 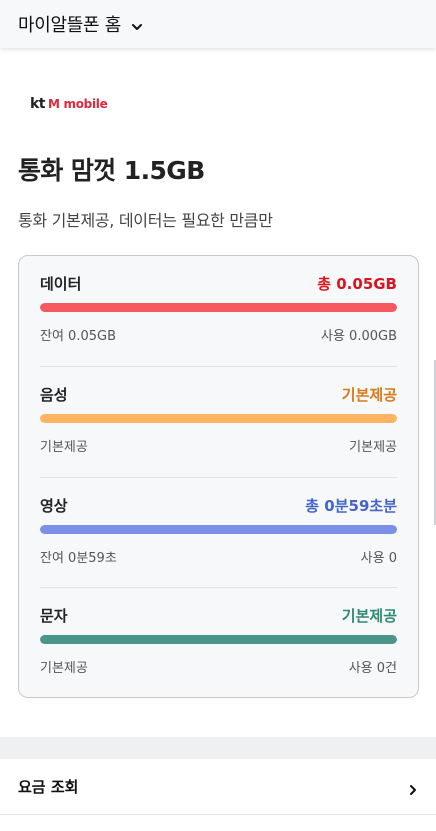 I want to click on usage-sms-label: 문자, so click(x=54, y=615).